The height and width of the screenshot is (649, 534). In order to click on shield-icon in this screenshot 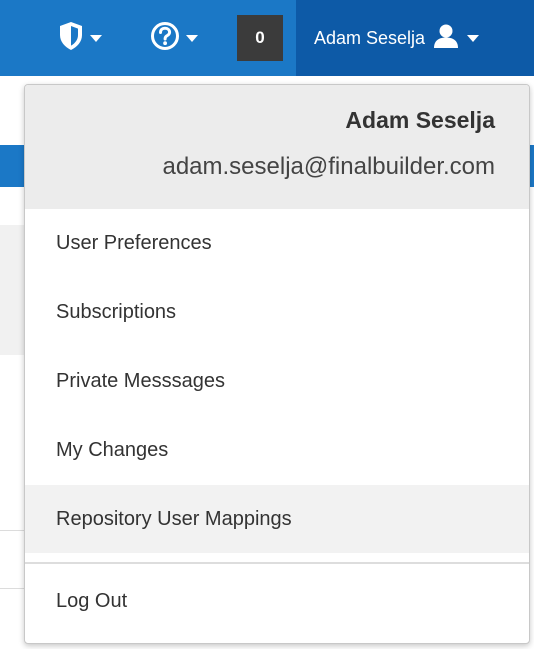, I will do `click(71, 38)`.